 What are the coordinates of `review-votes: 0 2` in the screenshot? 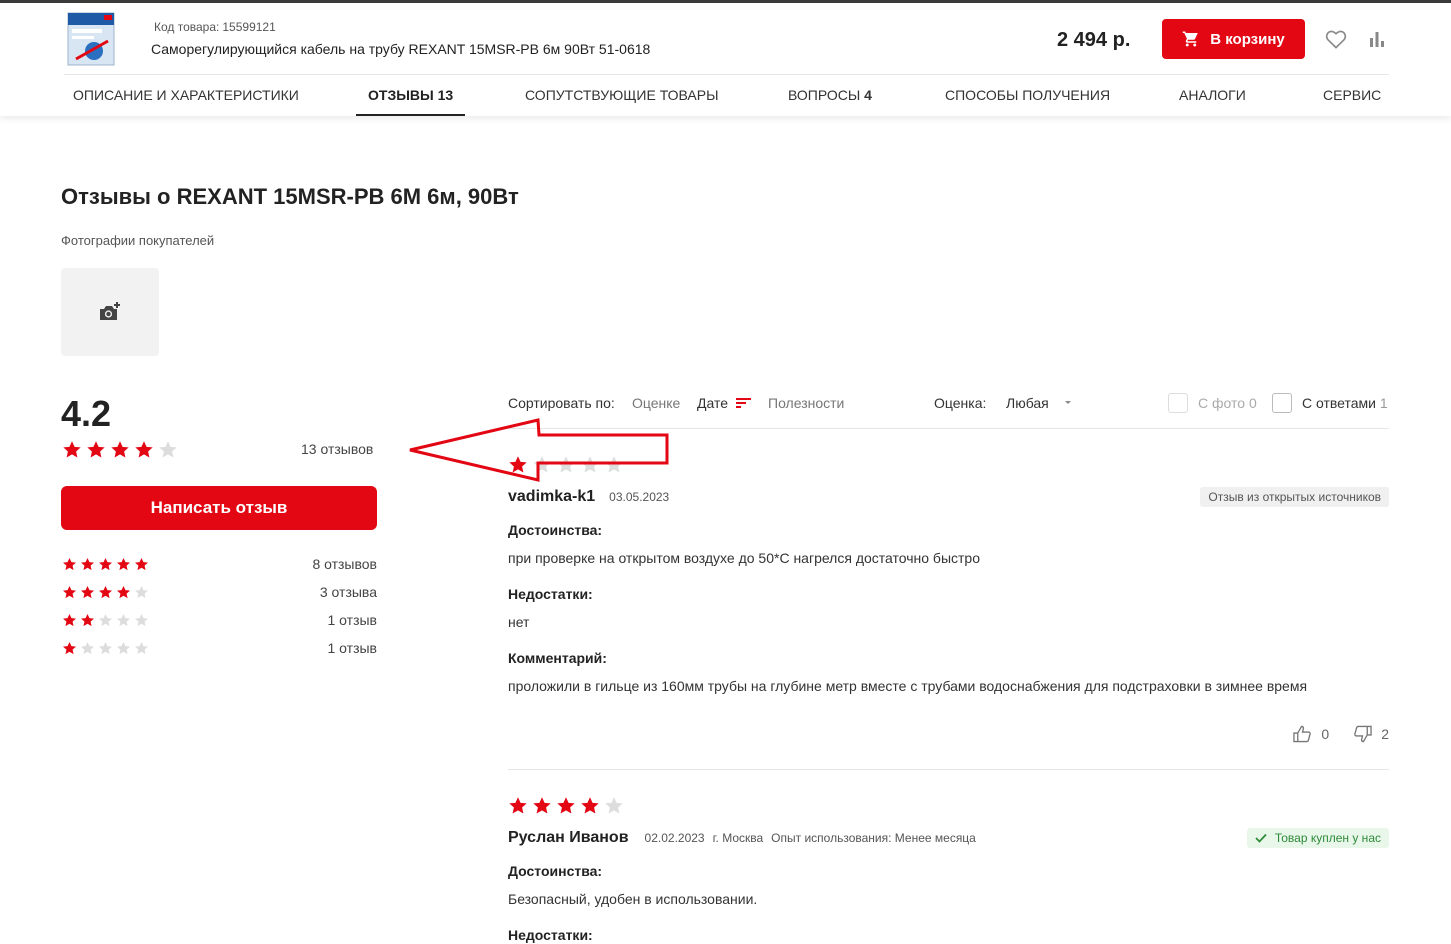 It's located at (1341, 734).